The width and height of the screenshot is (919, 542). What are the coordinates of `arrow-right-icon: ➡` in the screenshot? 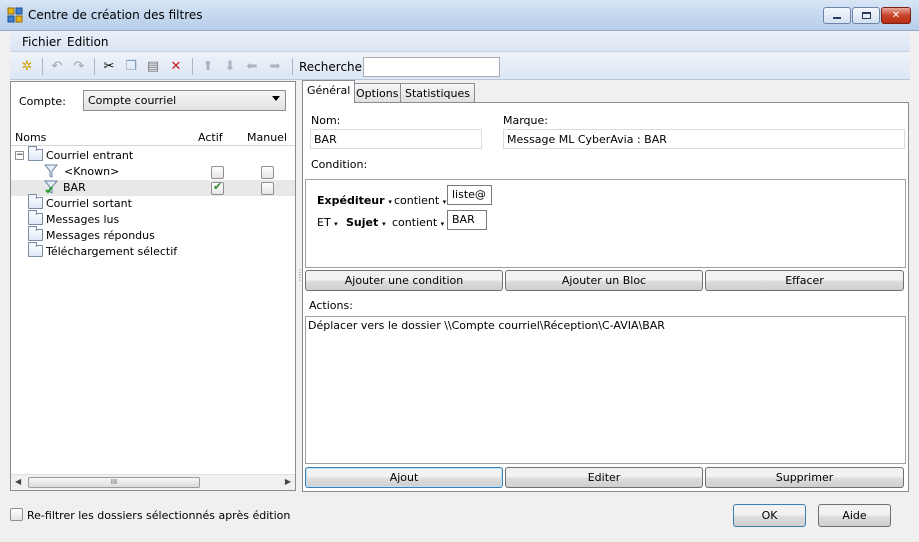 It's located at (275, 66).